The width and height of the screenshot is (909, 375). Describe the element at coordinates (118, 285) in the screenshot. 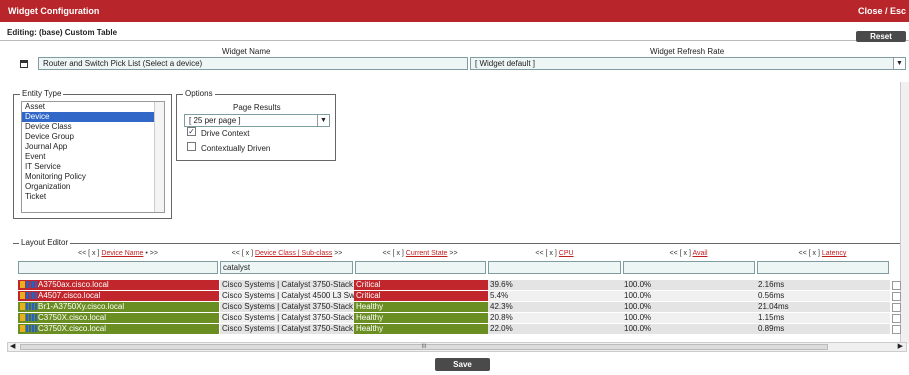

I see `device-name-cell: A3750ax.cisco.local` at that location.